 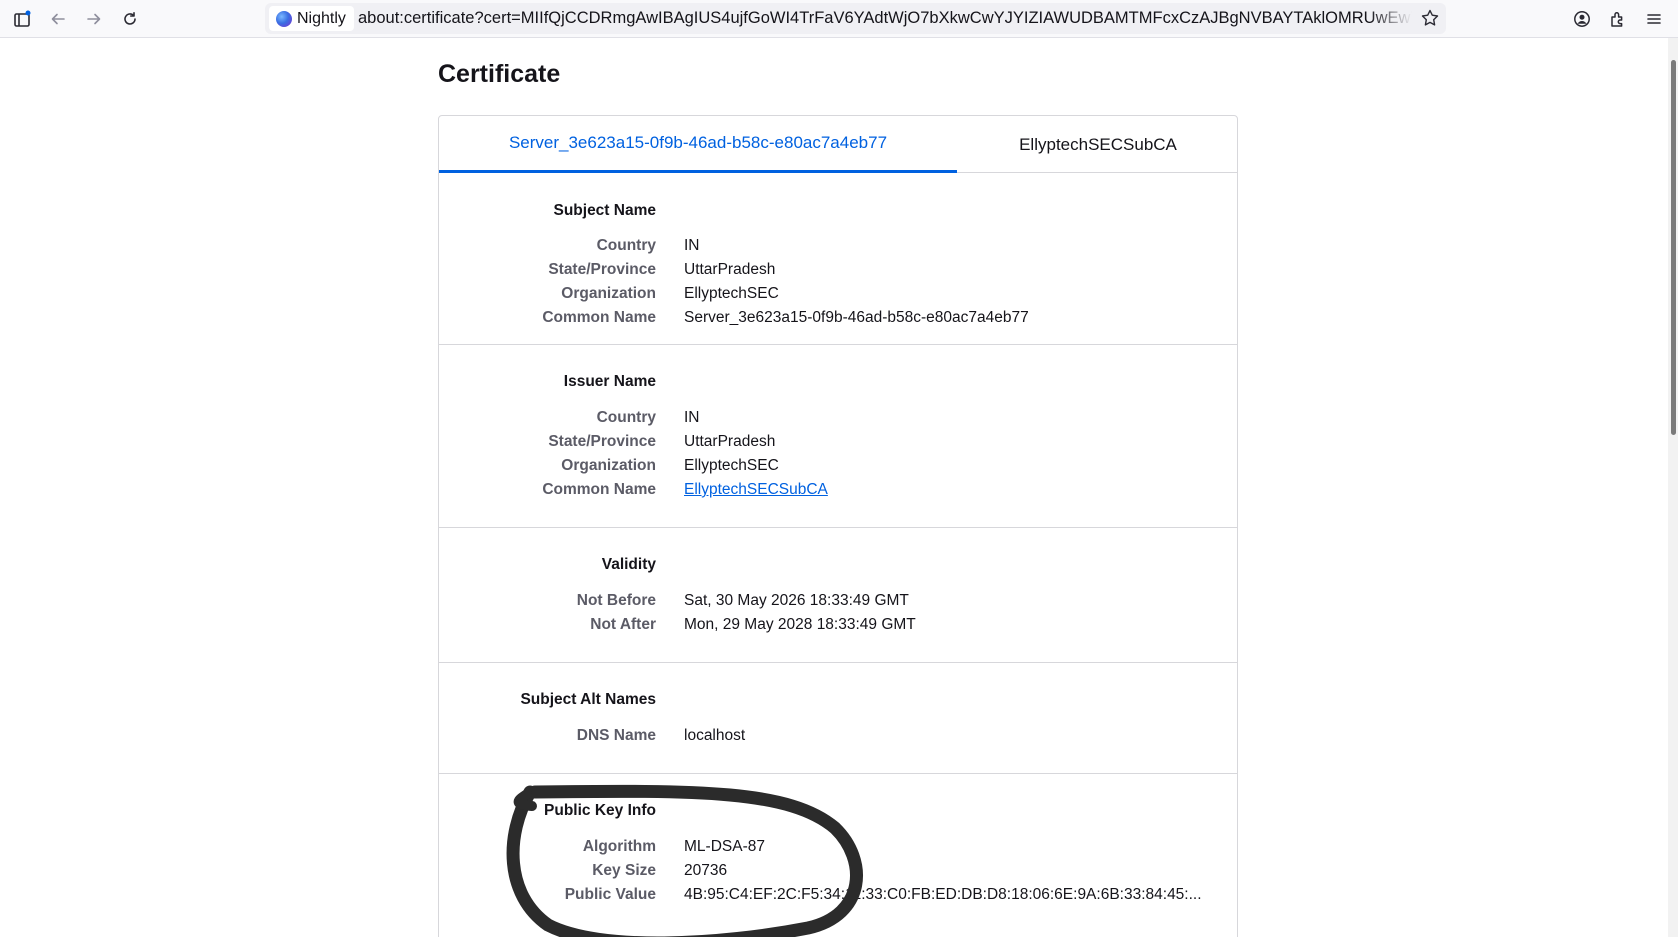 What do you see at coordinates (1430, 20) in the screenshot?
I see `star-icon` at bounding box center [1430, 20].